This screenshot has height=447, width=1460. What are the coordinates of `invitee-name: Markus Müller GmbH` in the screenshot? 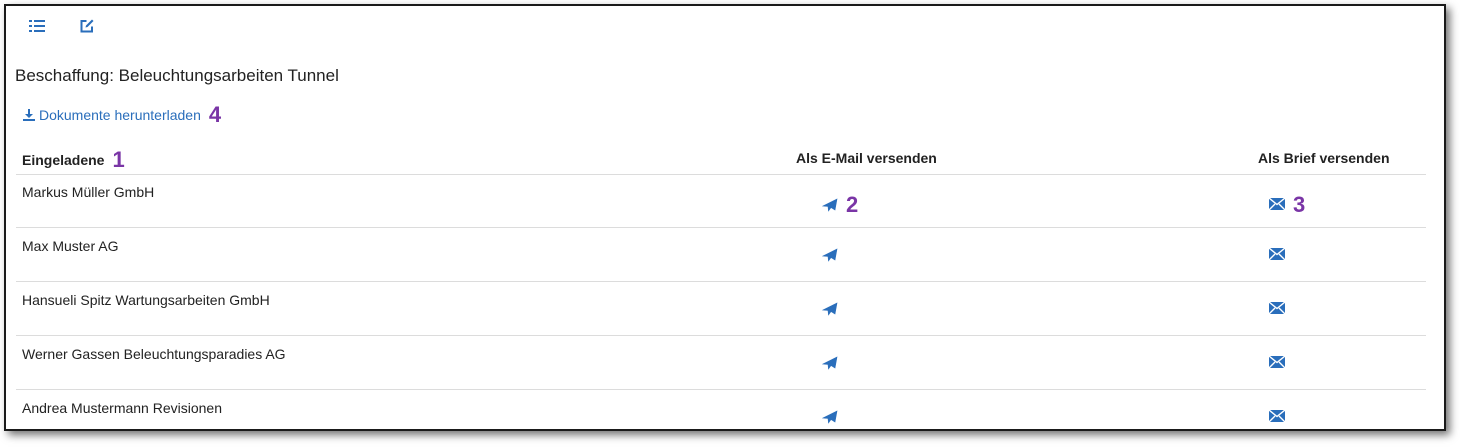 It's located at (88, 192).